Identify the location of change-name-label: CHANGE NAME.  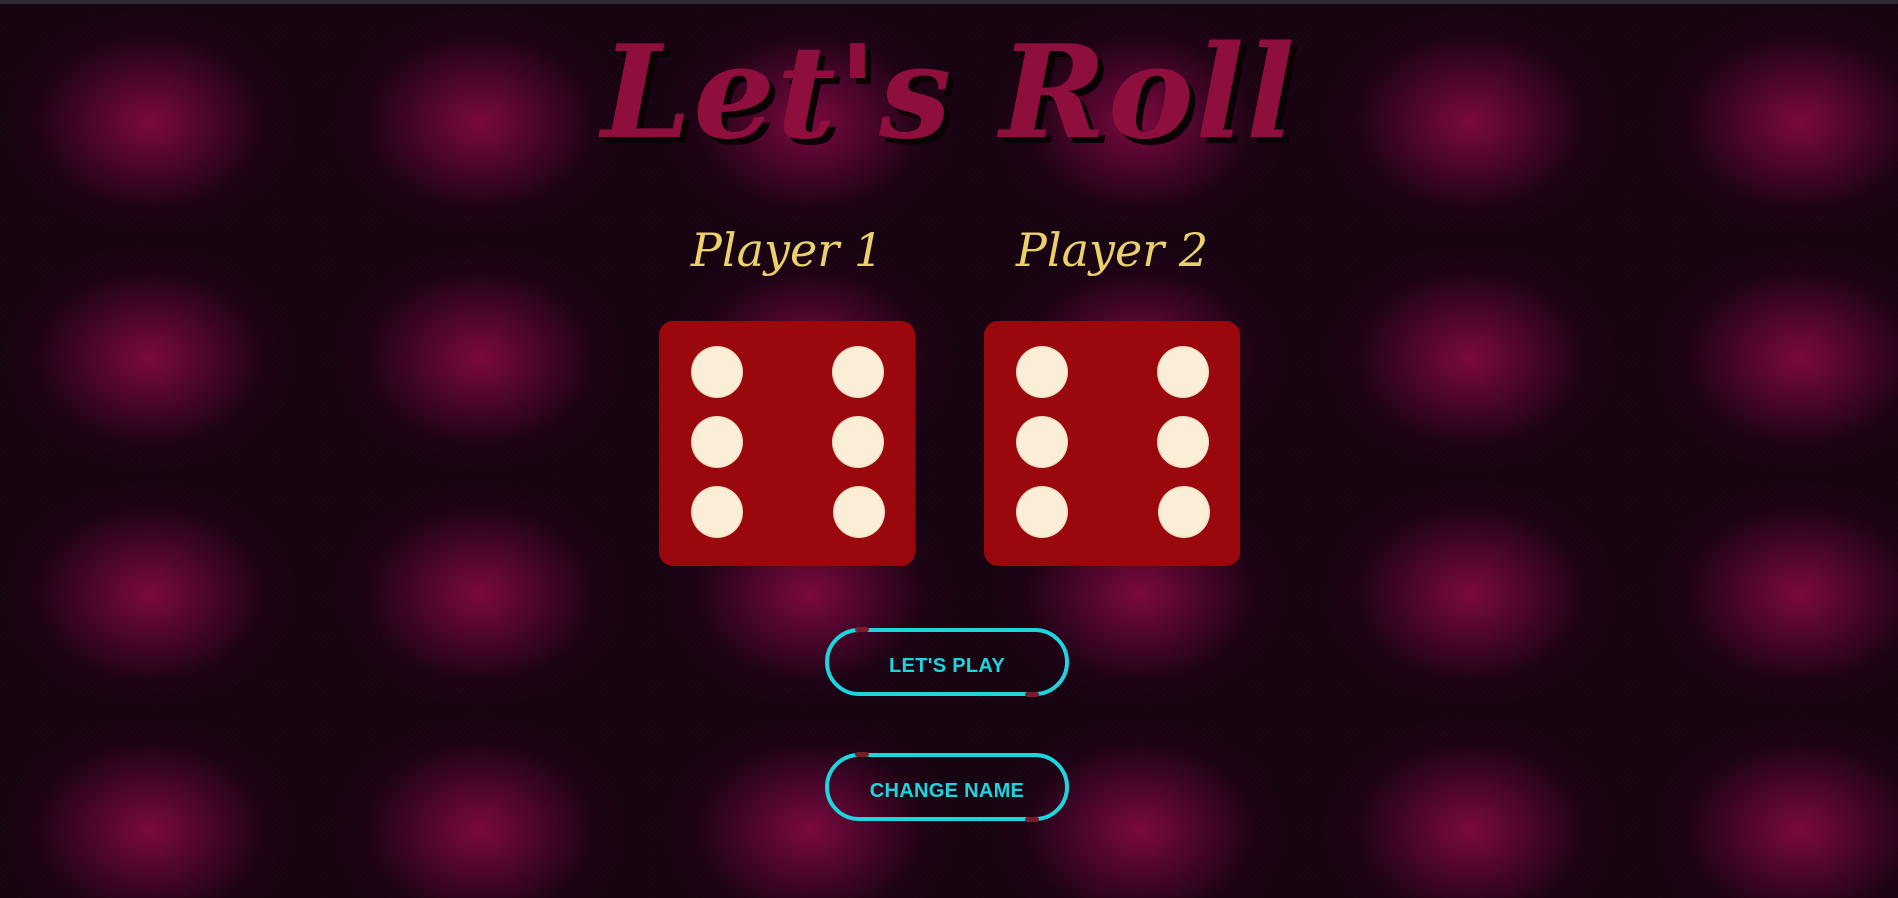
(947, 791).